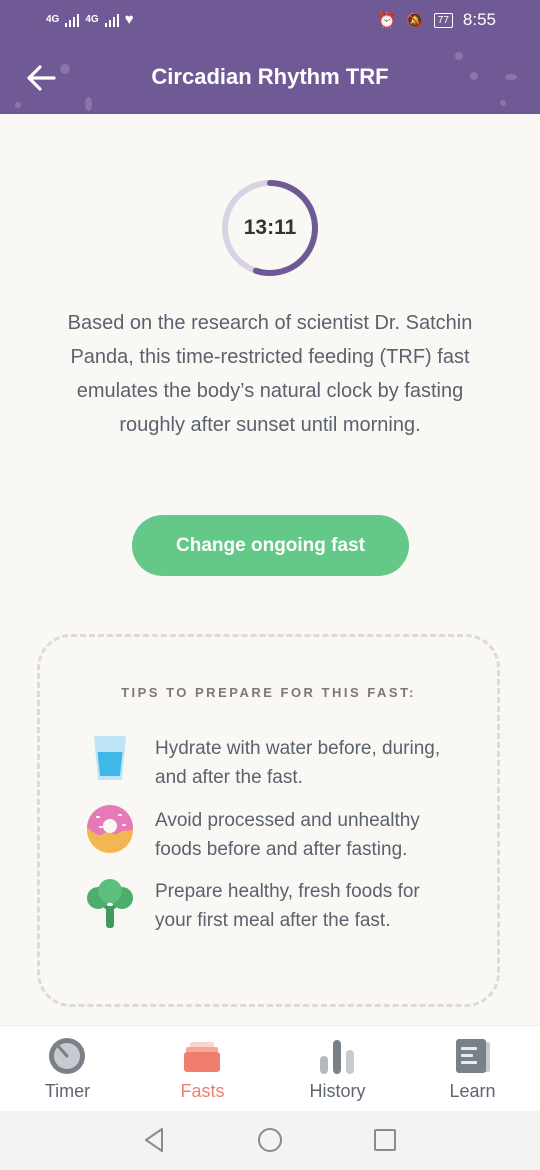 This screenshot has height=1170, width=540. I want to click on broccoli-icon, so click(110, 903).